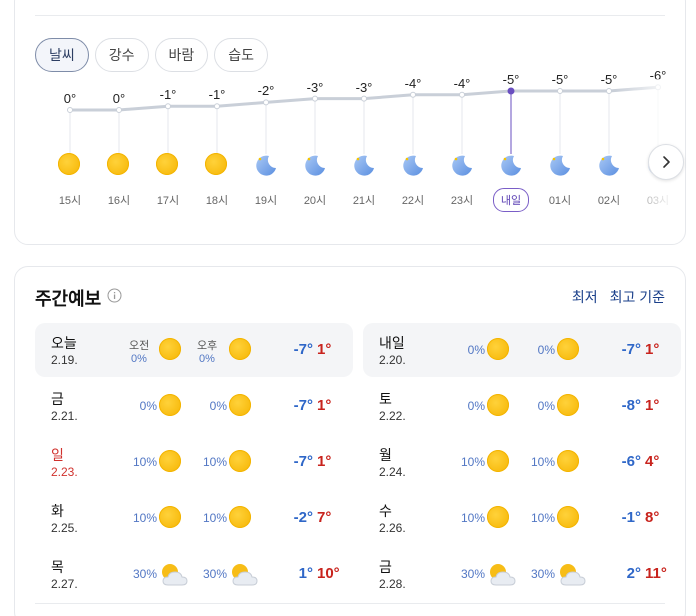 The image size is (696, 616). What do you see at coordinates (392, 416) in the screenshot?
I see `day-date: 2.22.` at bounding box center [392, 416].